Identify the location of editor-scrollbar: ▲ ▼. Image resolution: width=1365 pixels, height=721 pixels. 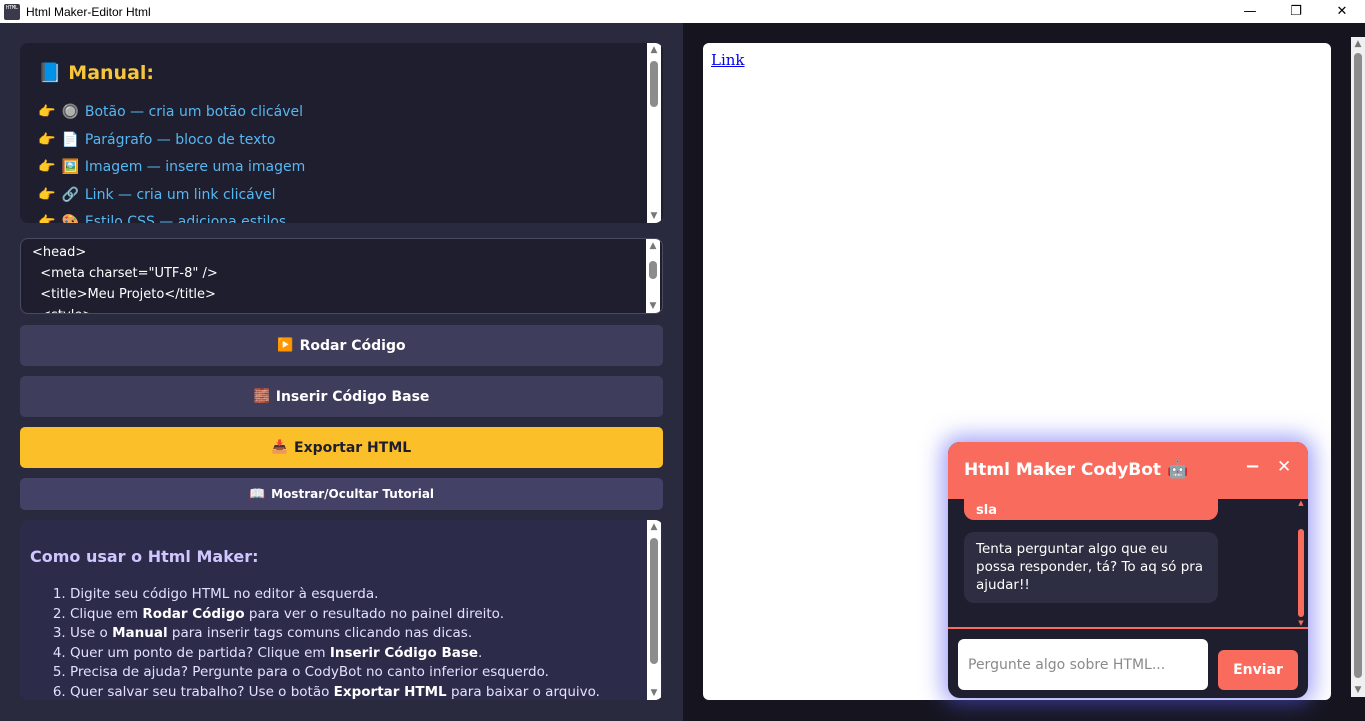
(653, 276).